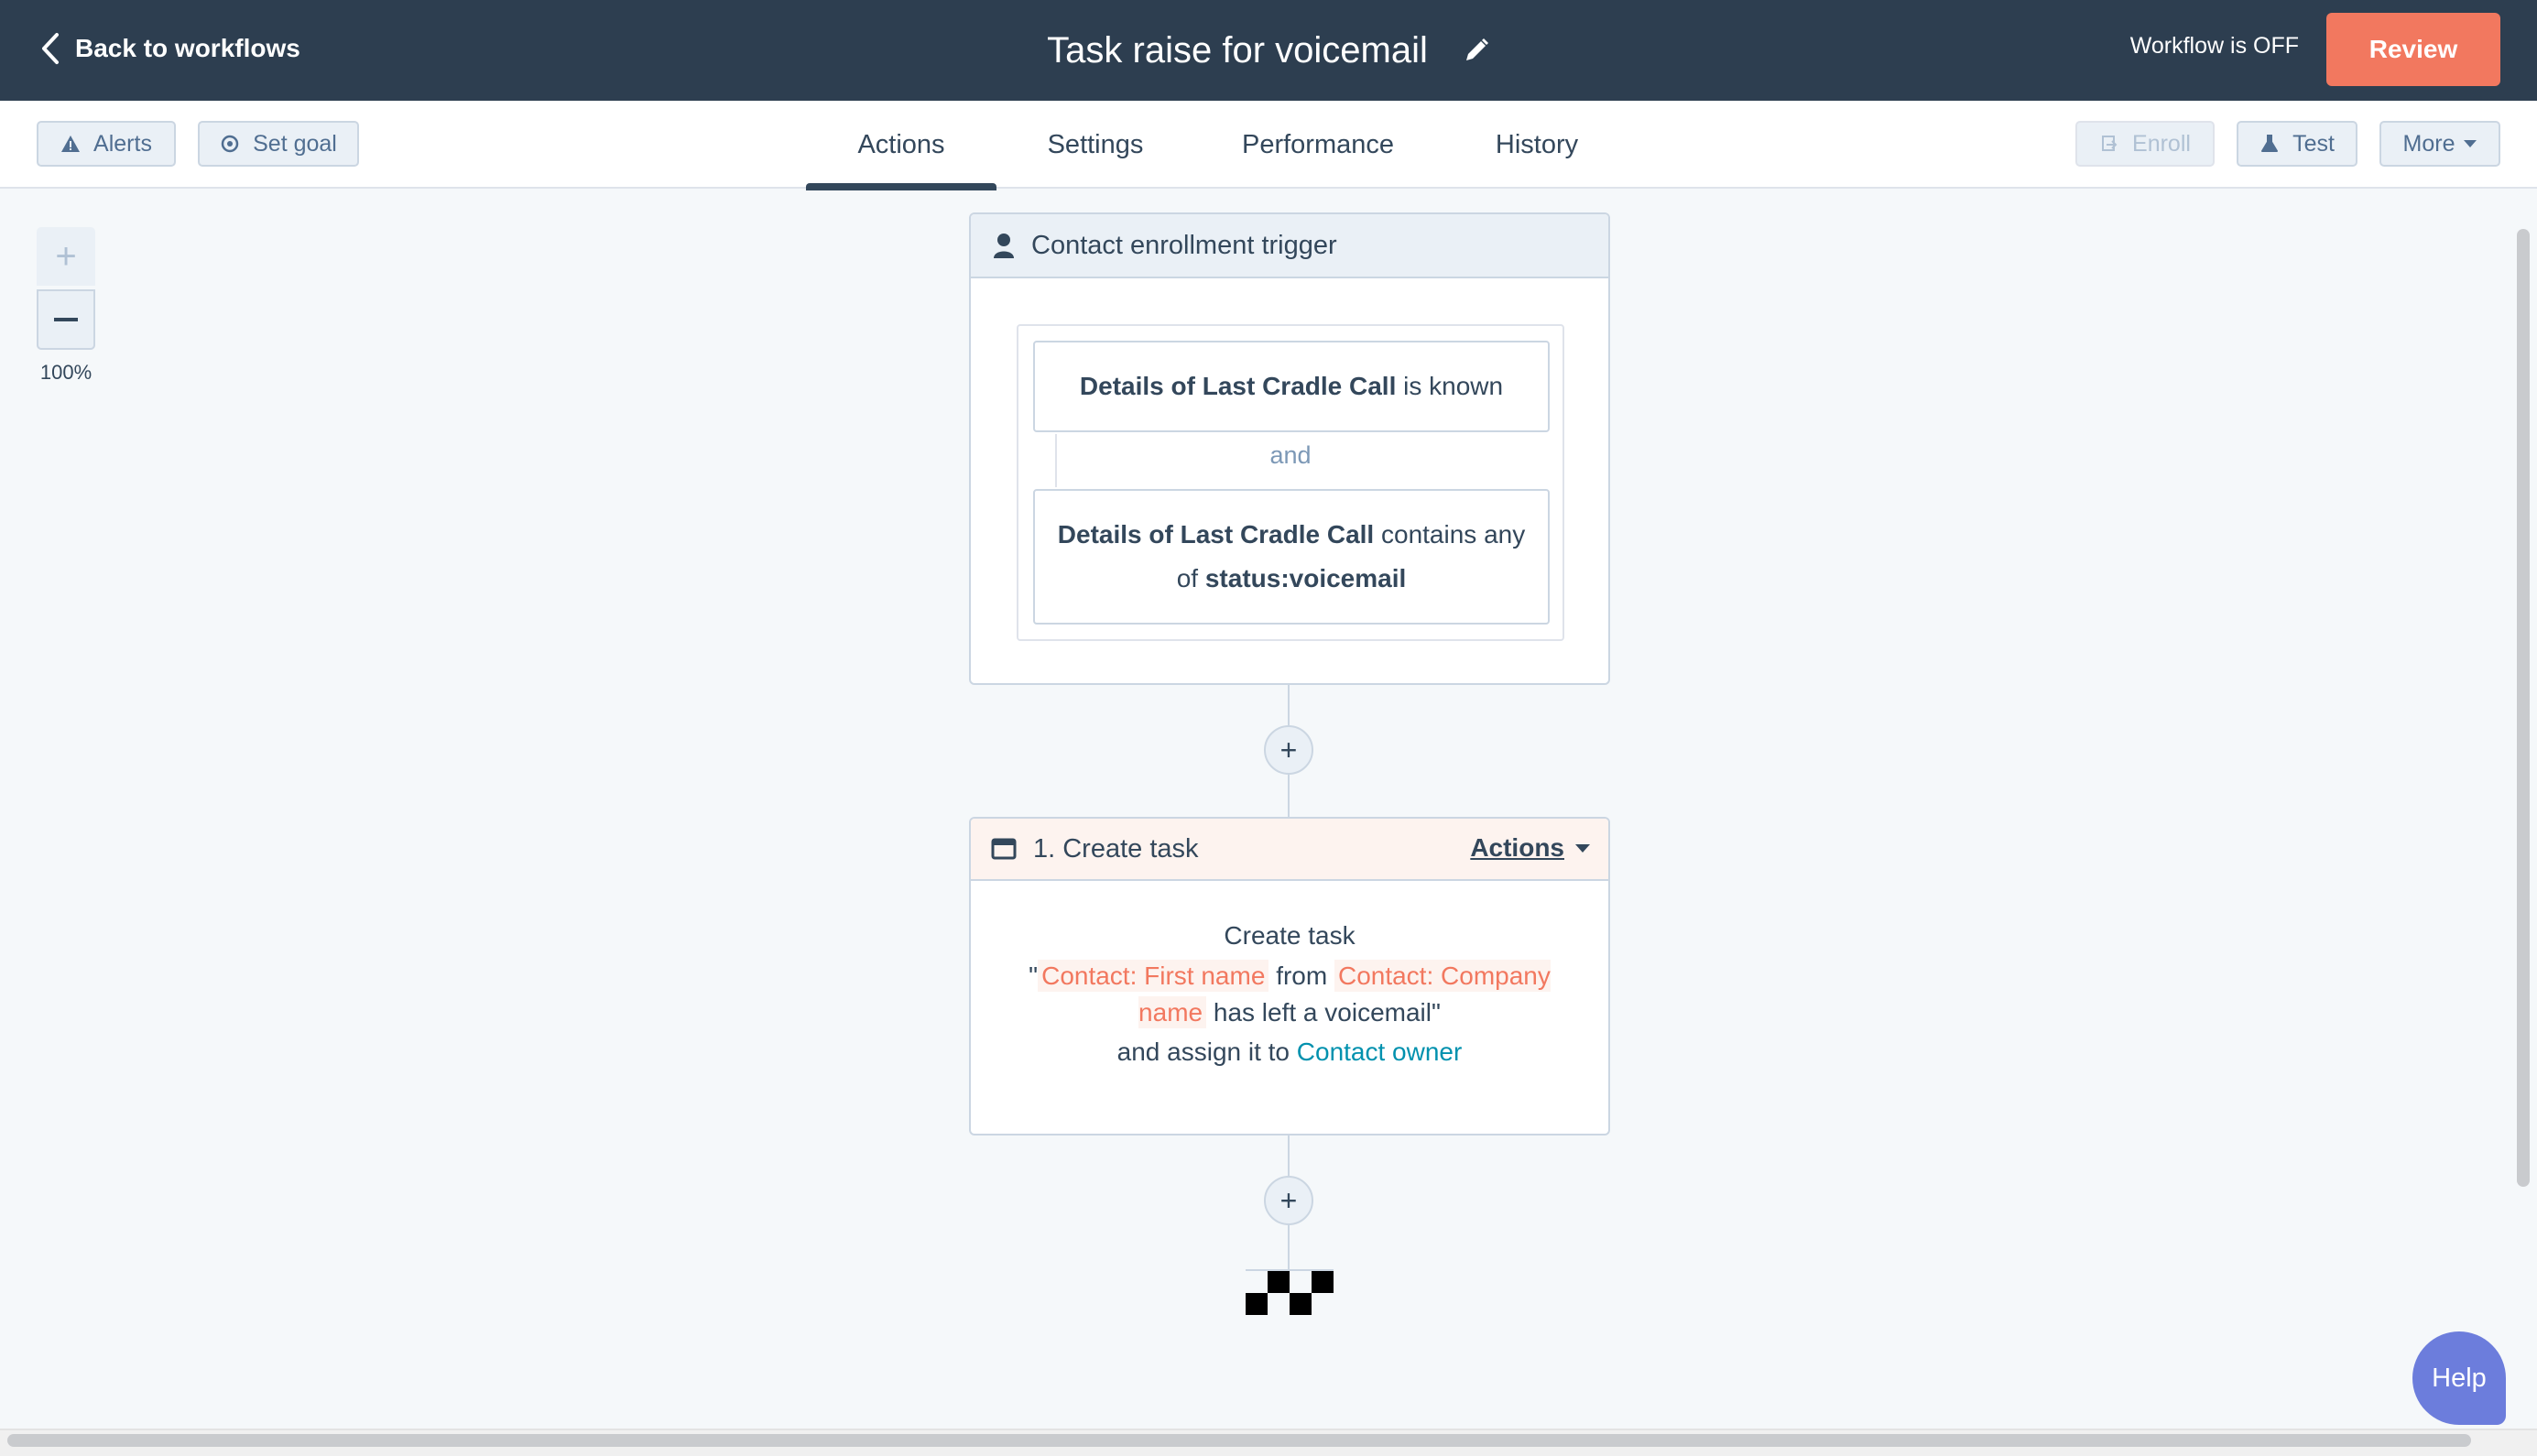  Describe the element at coordinates (1237, 50) in the screenshot. I see `workflow-title: Task raise for voicemail` at that location.